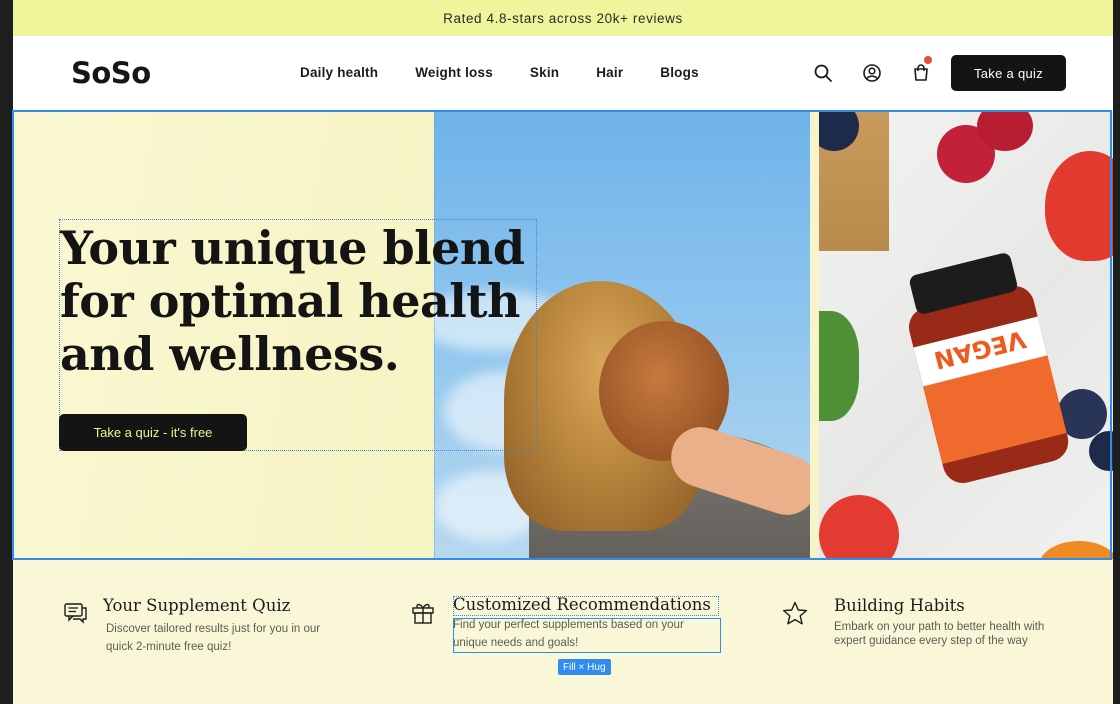 The image size is (1120, 704). I want to click on nav-item-daily-health: Daily health, so click(339, 72).